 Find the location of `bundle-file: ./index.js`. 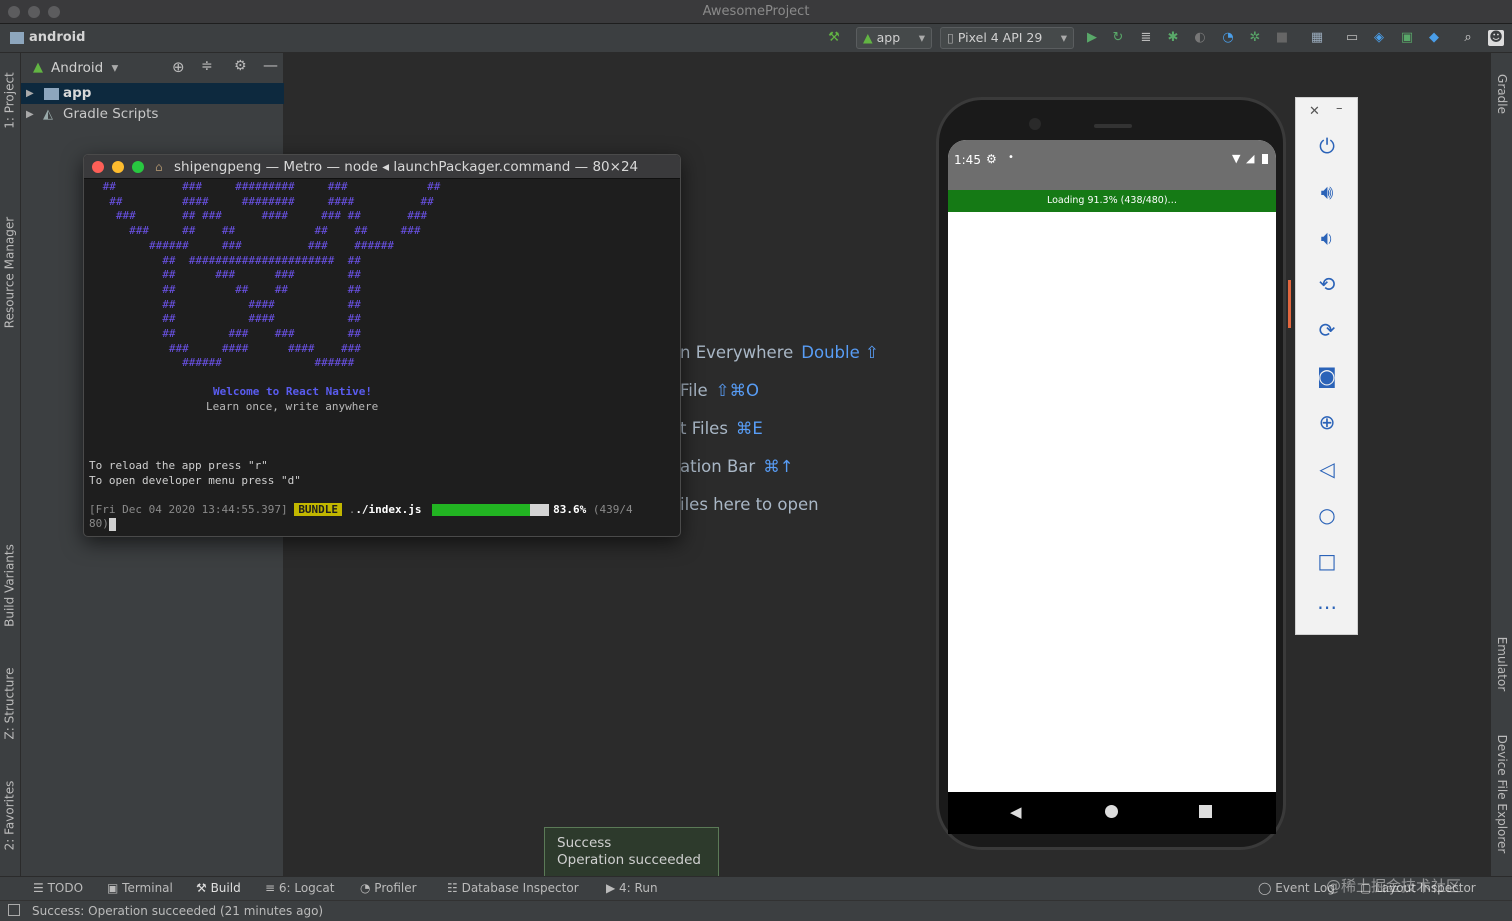

bundle-file: ./index.js is located at coordinates (388, 509).